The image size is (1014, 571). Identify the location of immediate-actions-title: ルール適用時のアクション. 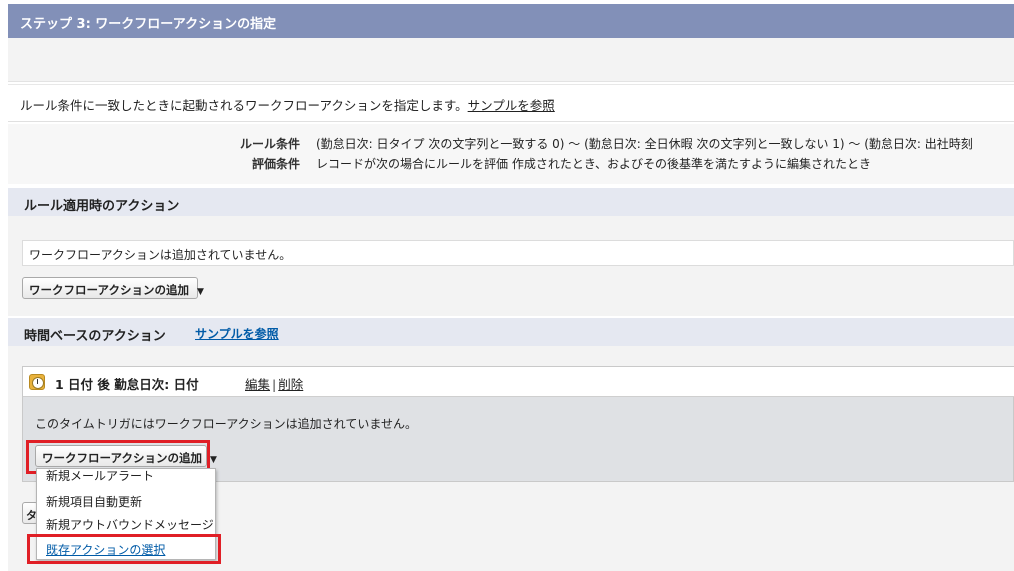
(102, 206).